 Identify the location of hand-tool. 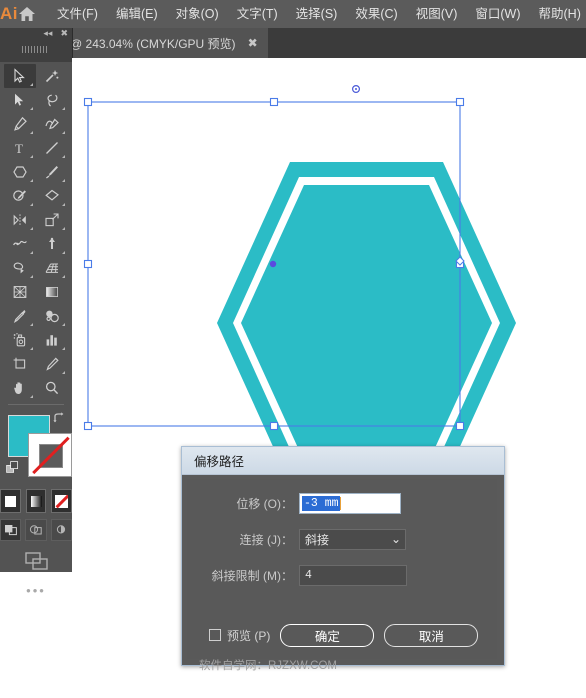
(20, 388).